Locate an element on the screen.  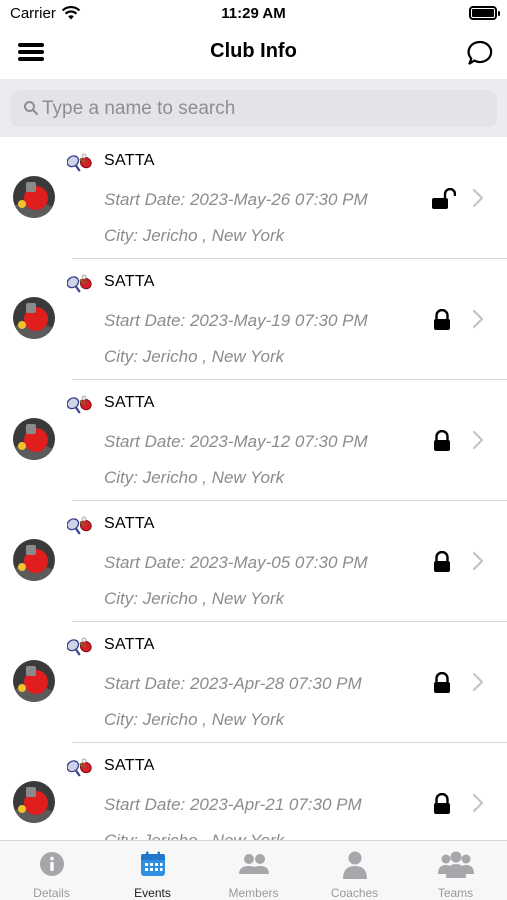
tab-details: Details is located at coordinates (51, 870).